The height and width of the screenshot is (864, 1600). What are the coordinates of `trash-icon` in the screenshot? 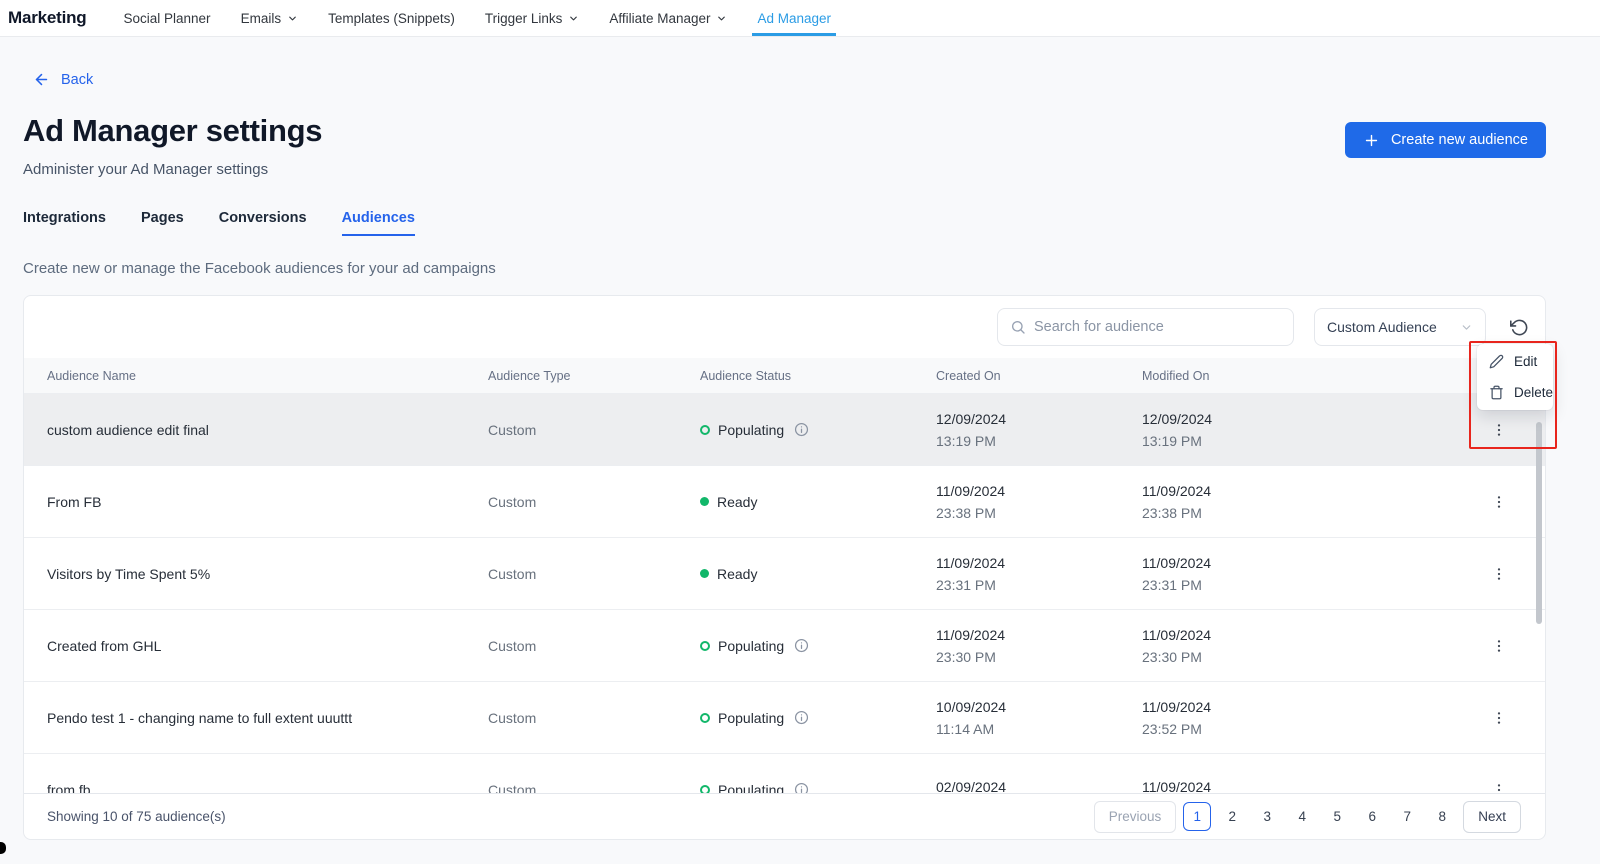 It's located at (1496, 392).